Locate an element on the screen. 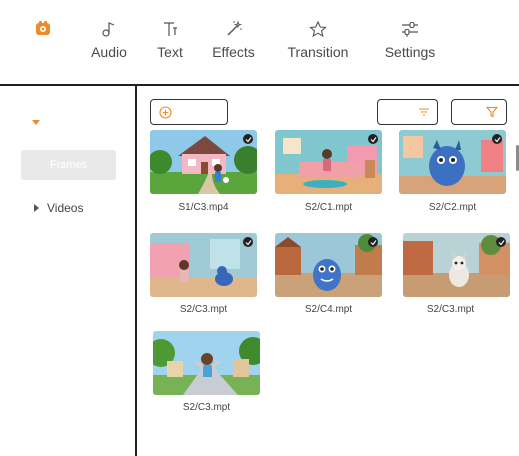 The image size is (519, 456). toolbar-text: Text is located at coordinates (170, 43).